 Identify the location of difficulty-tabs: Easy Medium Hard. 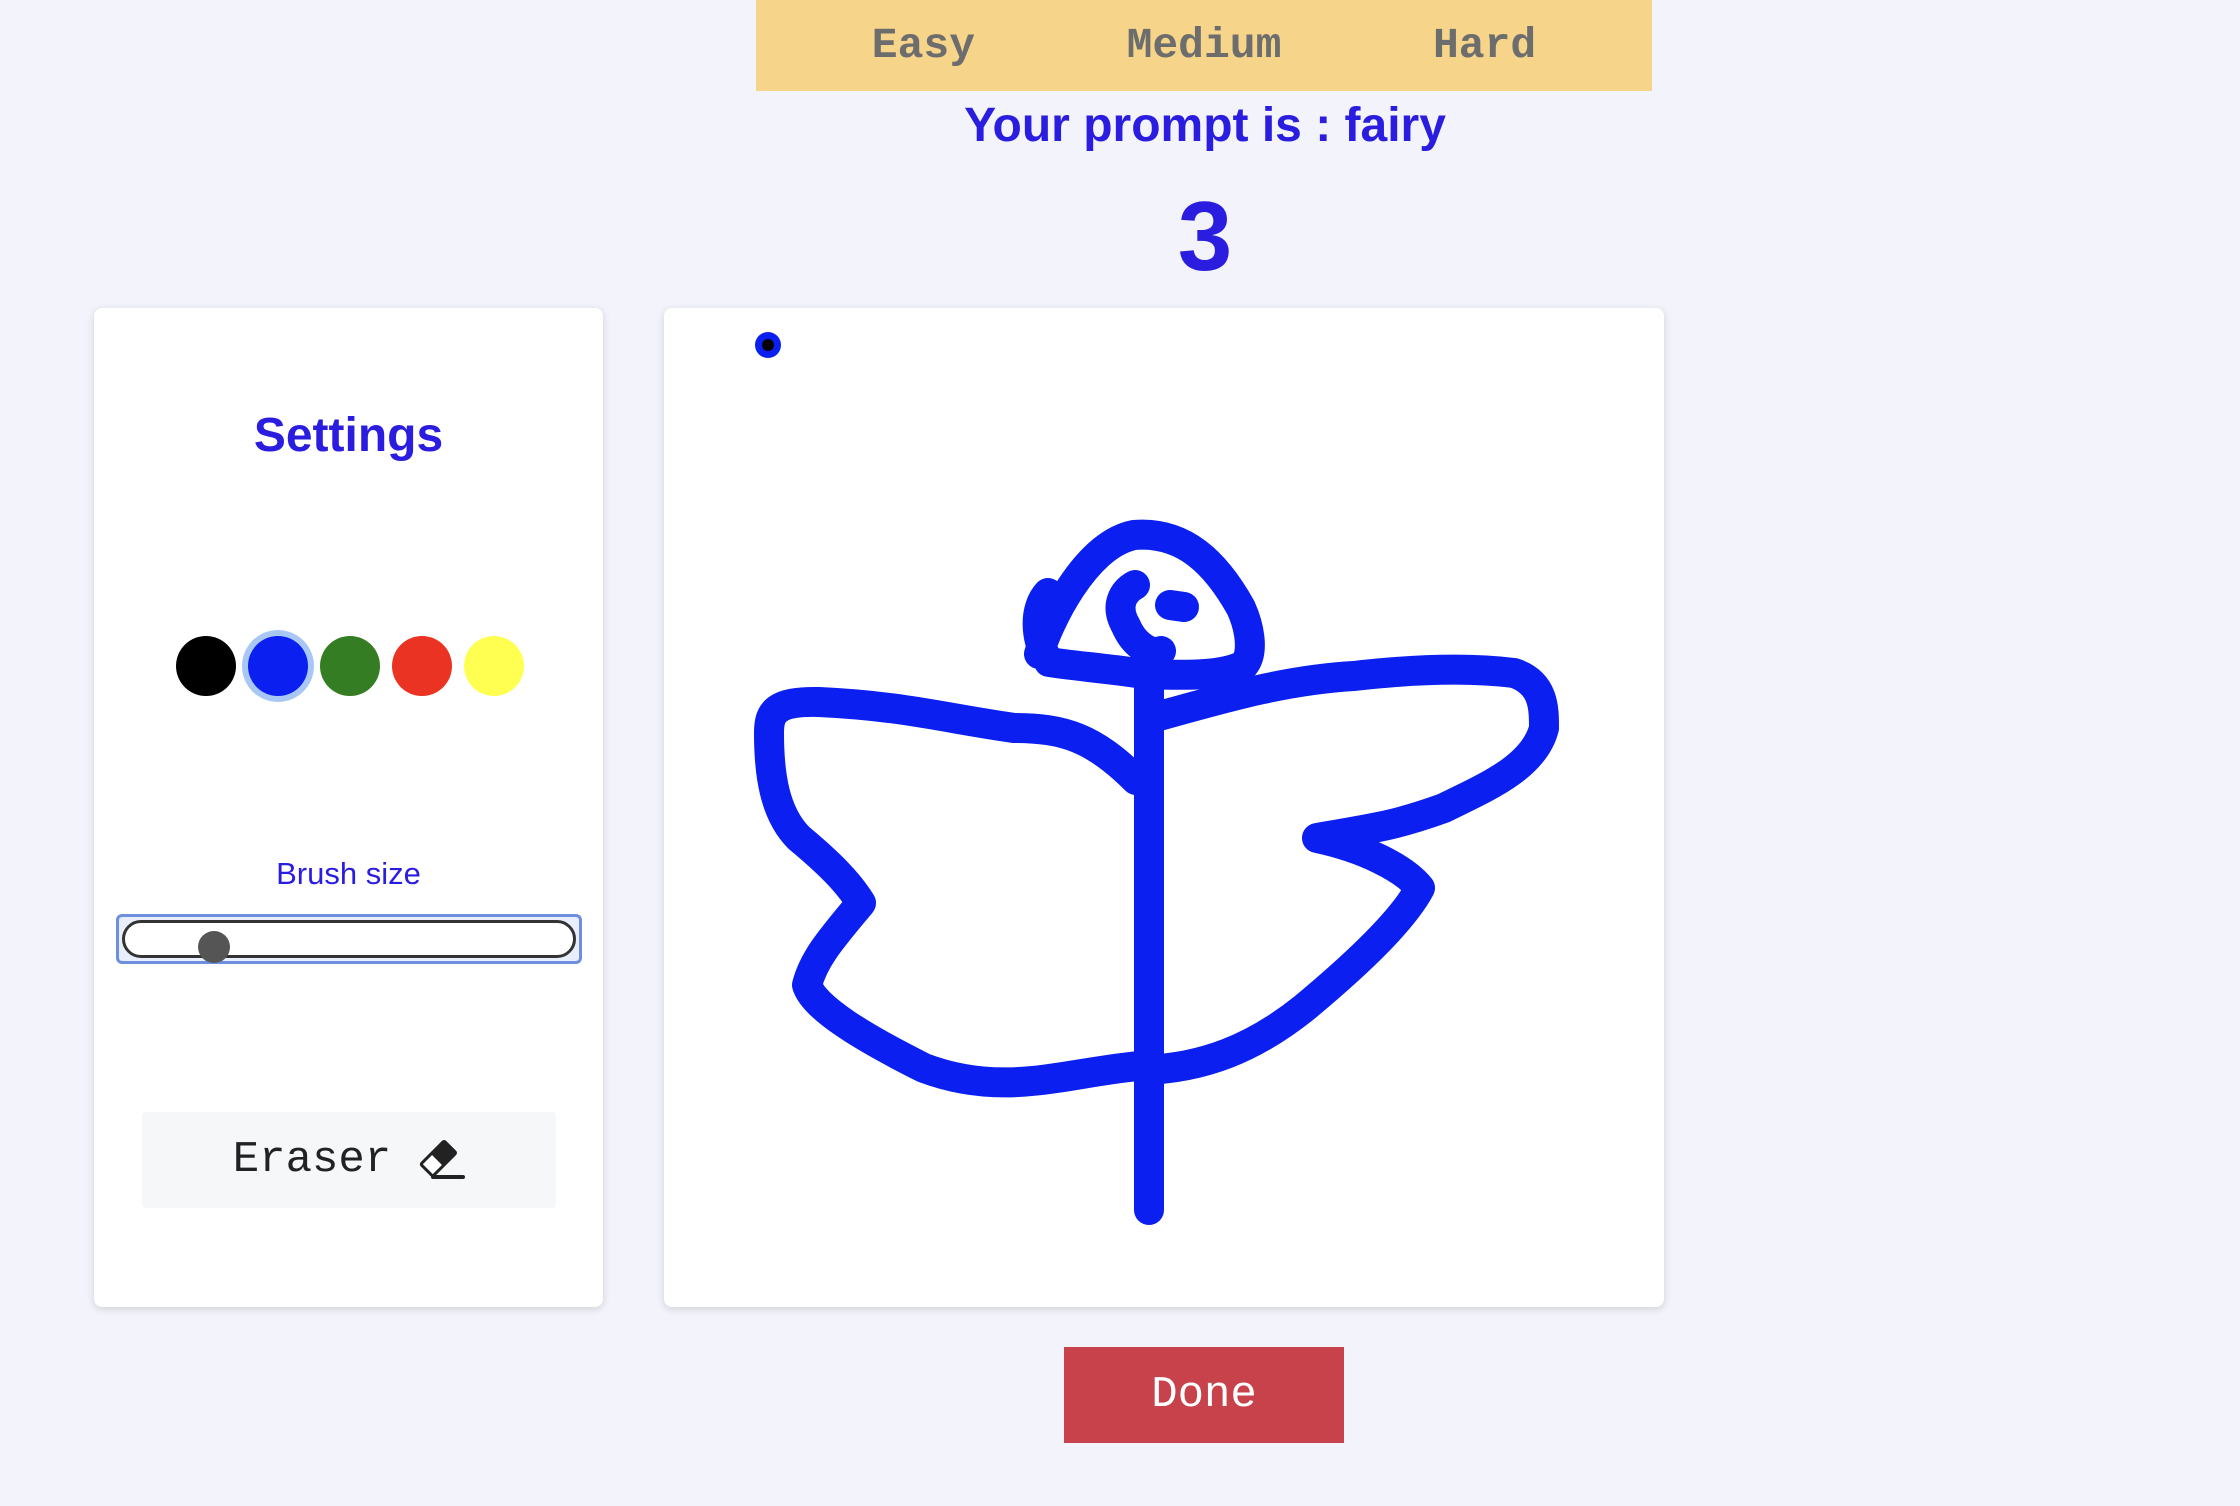
(1204, 45).